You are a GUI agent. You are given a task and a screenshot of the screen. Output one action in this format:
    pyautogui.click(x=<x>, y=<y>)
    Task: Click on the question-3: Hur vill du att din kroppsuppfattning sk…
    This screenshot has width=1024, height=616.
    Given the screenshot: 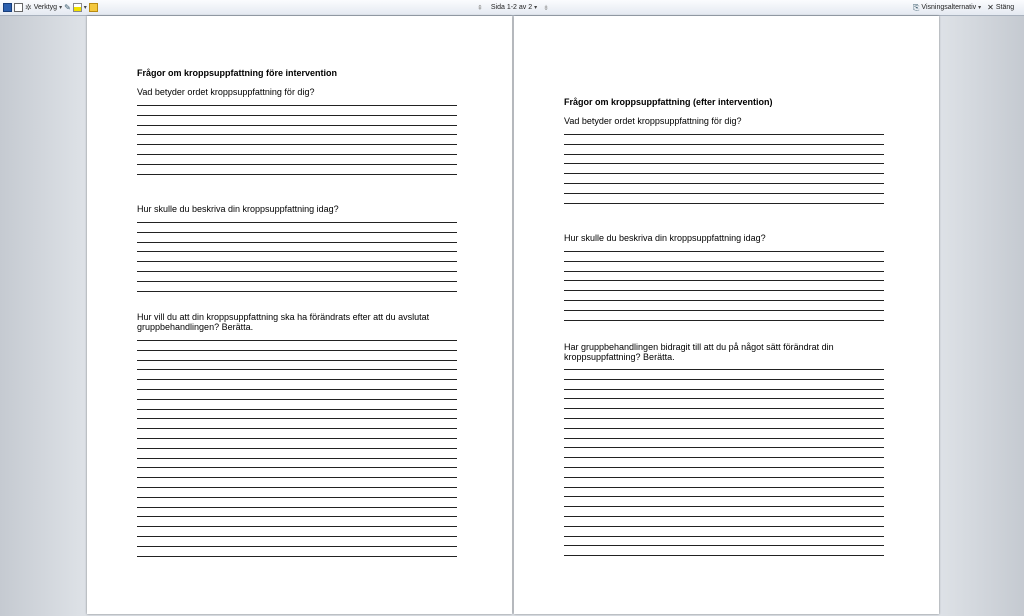 What is the action you would take?
    pyautogui.click(x=283, y=322)
    